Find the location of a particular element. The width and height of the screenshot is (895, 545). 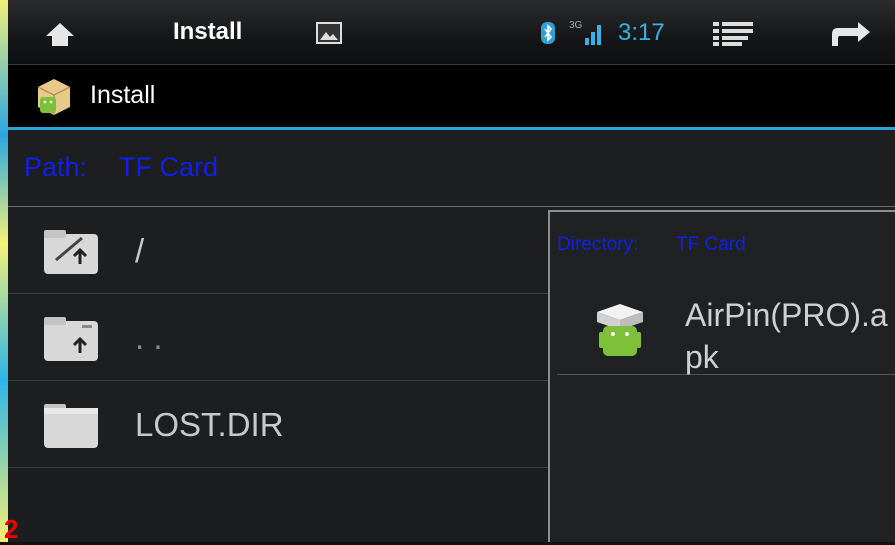

list-item-label: / is located at coordinates (140, 250).